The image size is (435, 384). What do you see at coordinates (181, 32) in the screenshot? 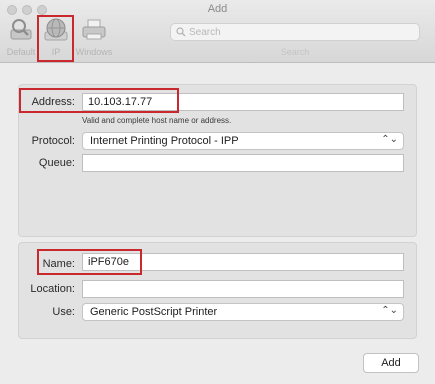
I see `search-icon` at bounding box center [181, 32].